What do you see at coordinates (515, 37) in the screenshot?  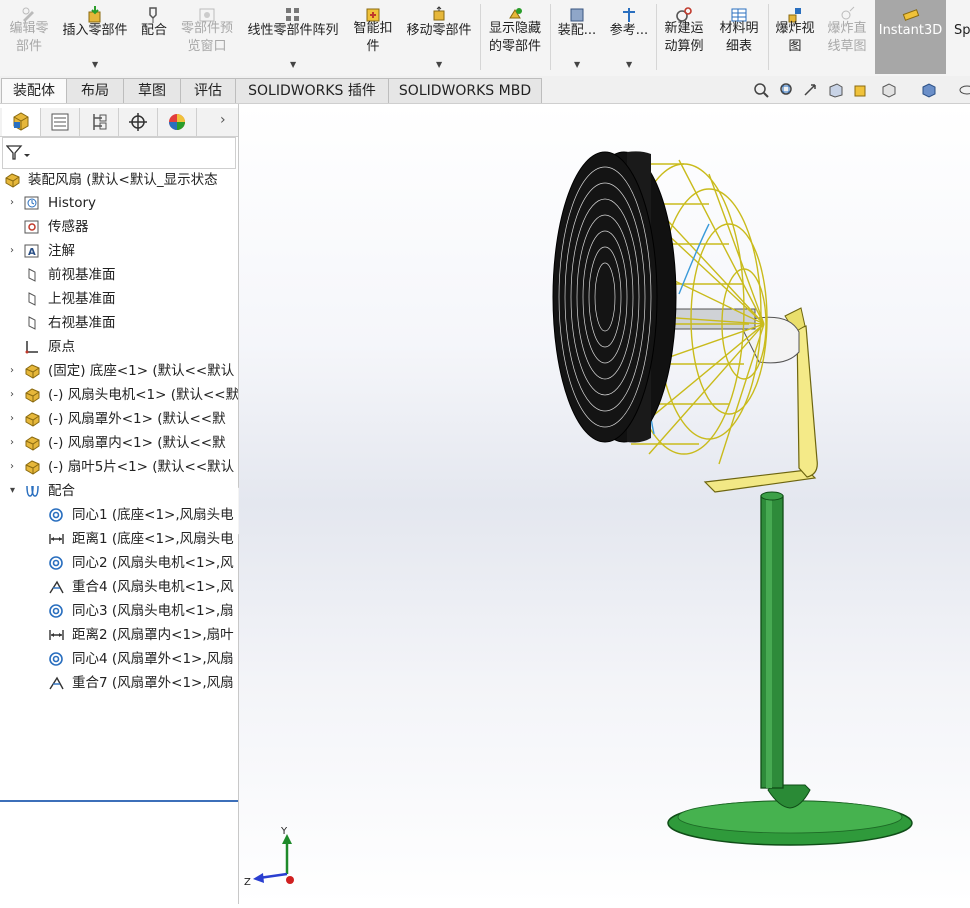 I see `show-hidden-components-button: 显示隐藏 的零部件` at bounding box center [515, 37].